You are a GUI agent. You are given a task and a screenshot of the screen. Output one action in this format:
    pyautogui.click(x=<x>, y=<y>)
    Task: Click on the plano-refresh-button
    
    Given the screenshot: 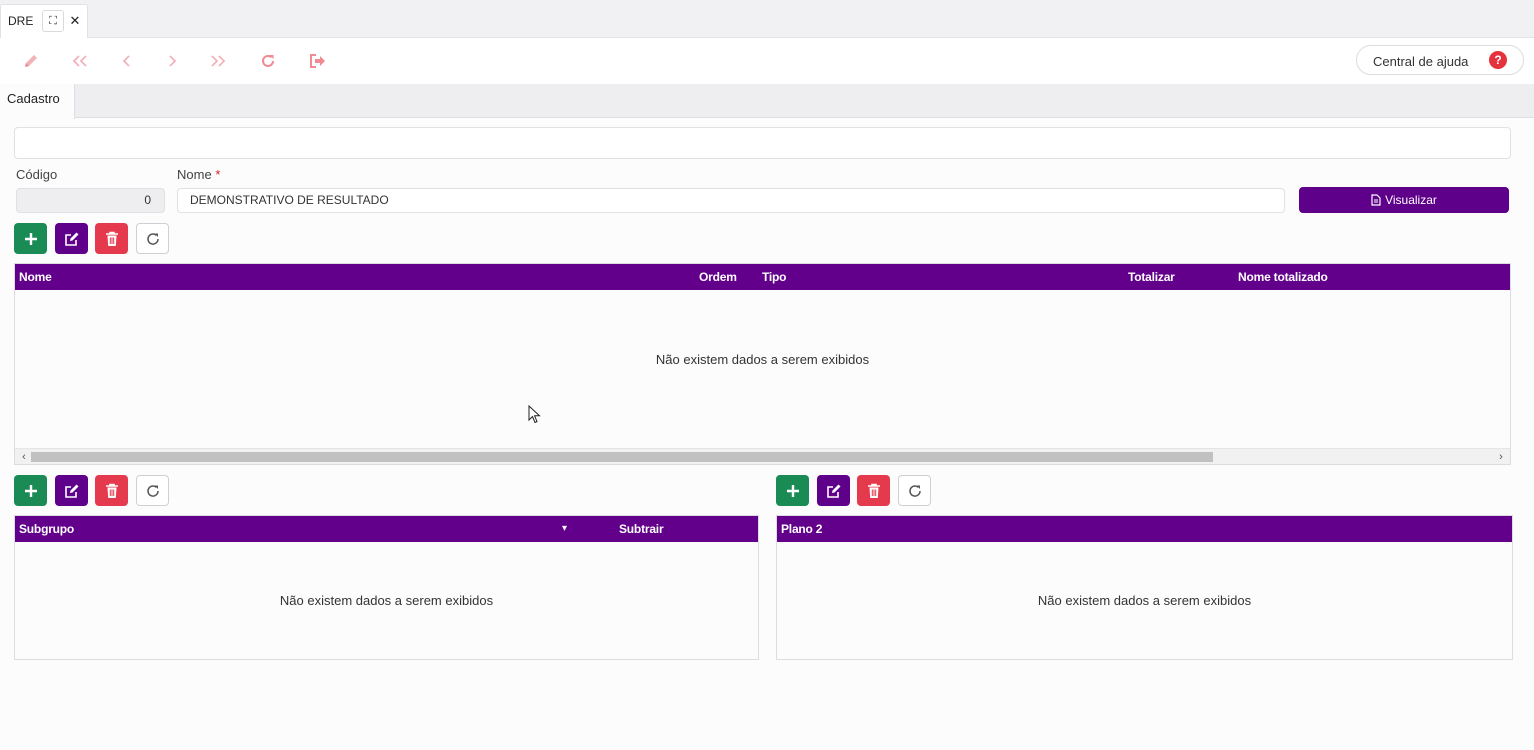 What is the action you would take?
    pyautogui.click(x=914, y=490)
    